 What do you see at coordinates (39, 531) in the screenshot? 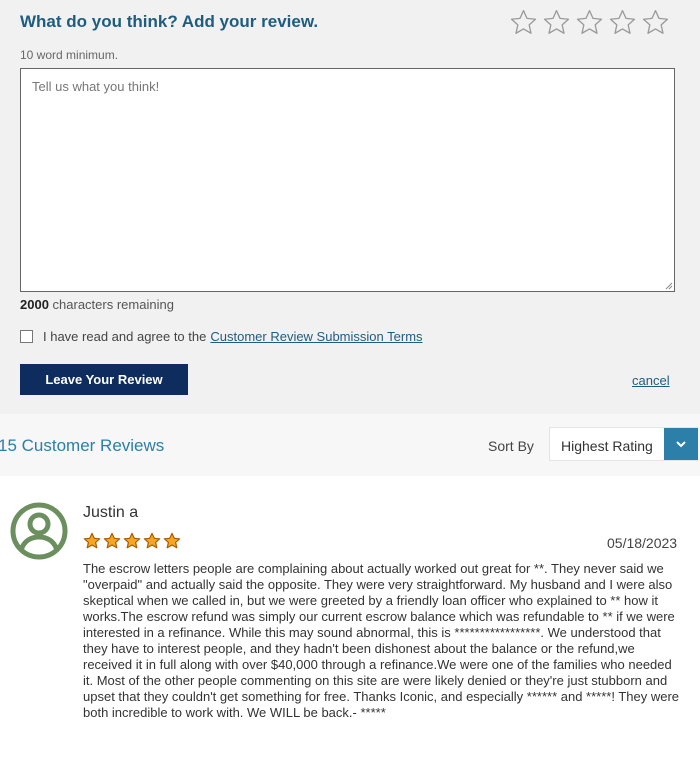
I see `avatar-icon` at bounding box center [39, 531].